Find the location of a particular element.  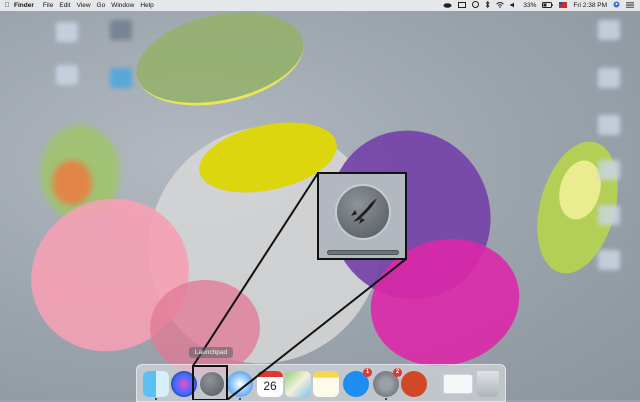

dock-system-preferences: 2 is located at coordinates (387, 382).